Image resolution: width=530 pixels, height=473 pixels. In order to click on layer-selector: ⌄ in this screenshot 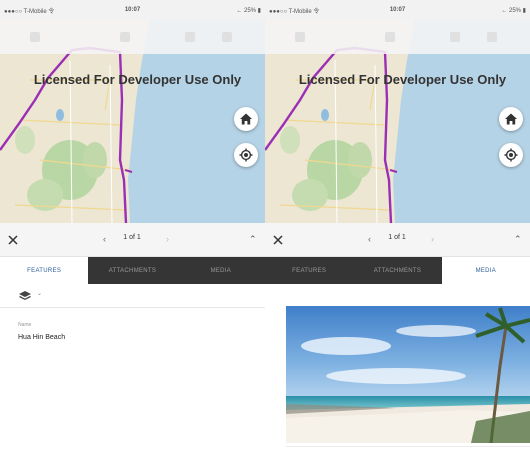, I will do `click(132, 296)`.